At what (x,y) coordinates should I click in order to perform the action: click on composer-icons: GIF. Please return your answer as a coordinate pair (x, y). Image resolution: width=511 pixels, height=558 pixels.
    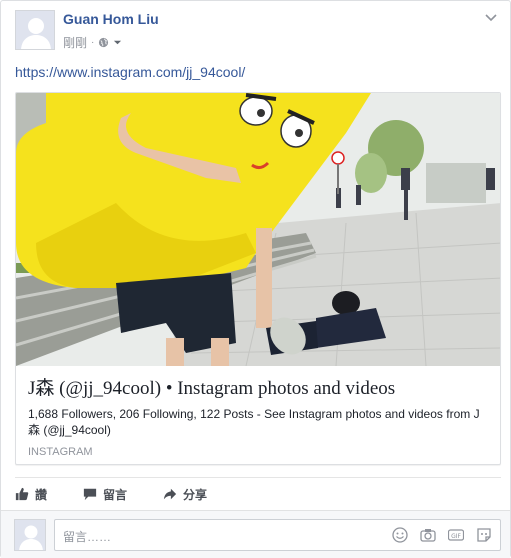
    Looking at the image, I should click on (442, 535).